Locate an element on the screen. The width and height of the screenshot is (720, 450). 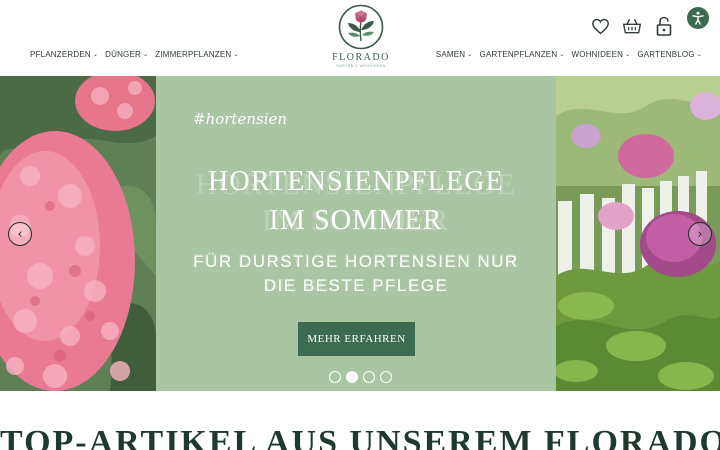
site-logo: FLORADO GARTEN & WOHNIDEEN is located at coordinates (361, 36).